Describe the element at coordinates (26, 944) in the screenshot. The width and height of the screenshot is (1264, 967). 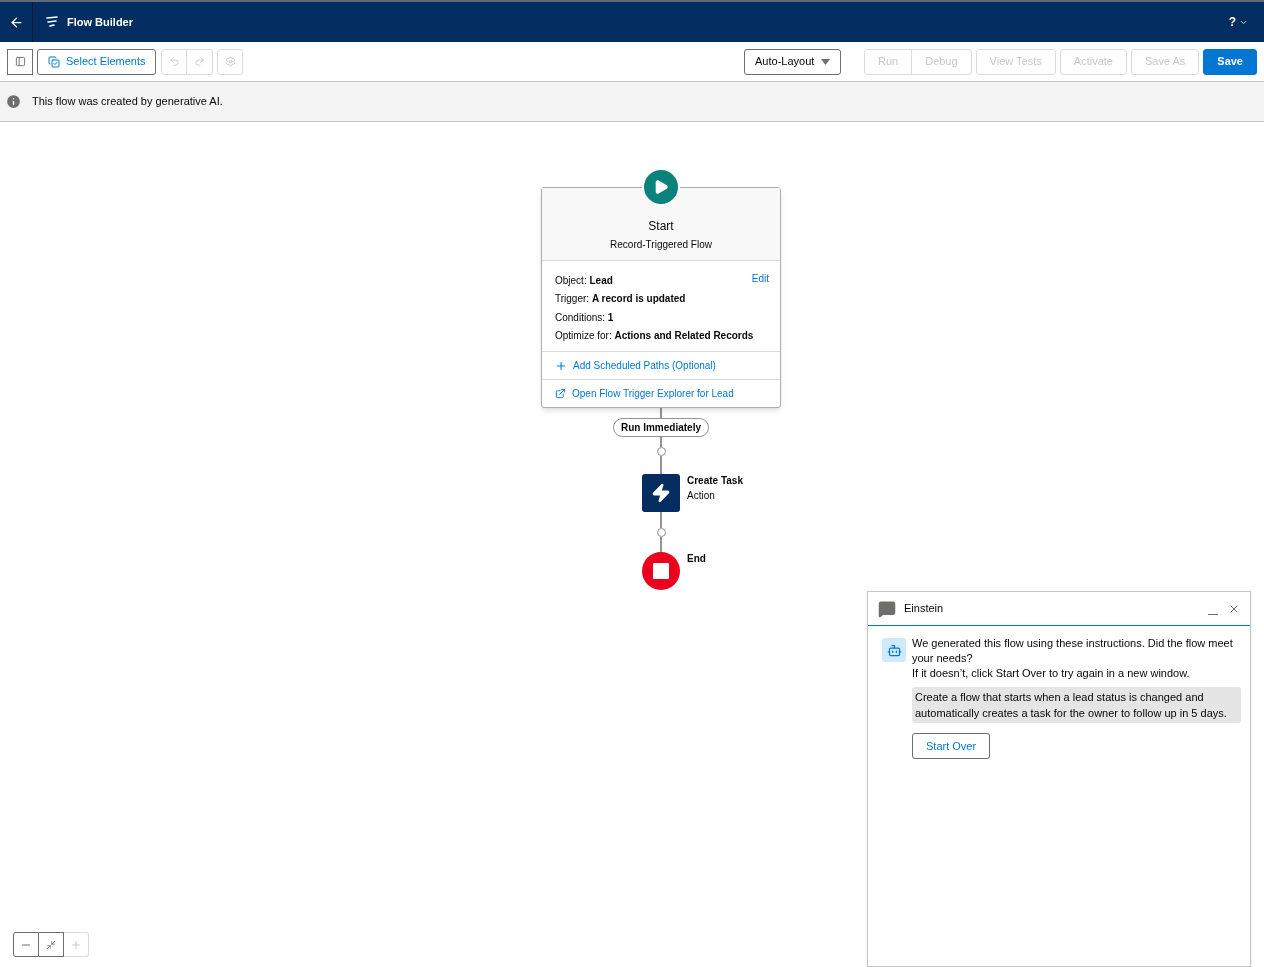
I see `zoom-out-button` at that location.